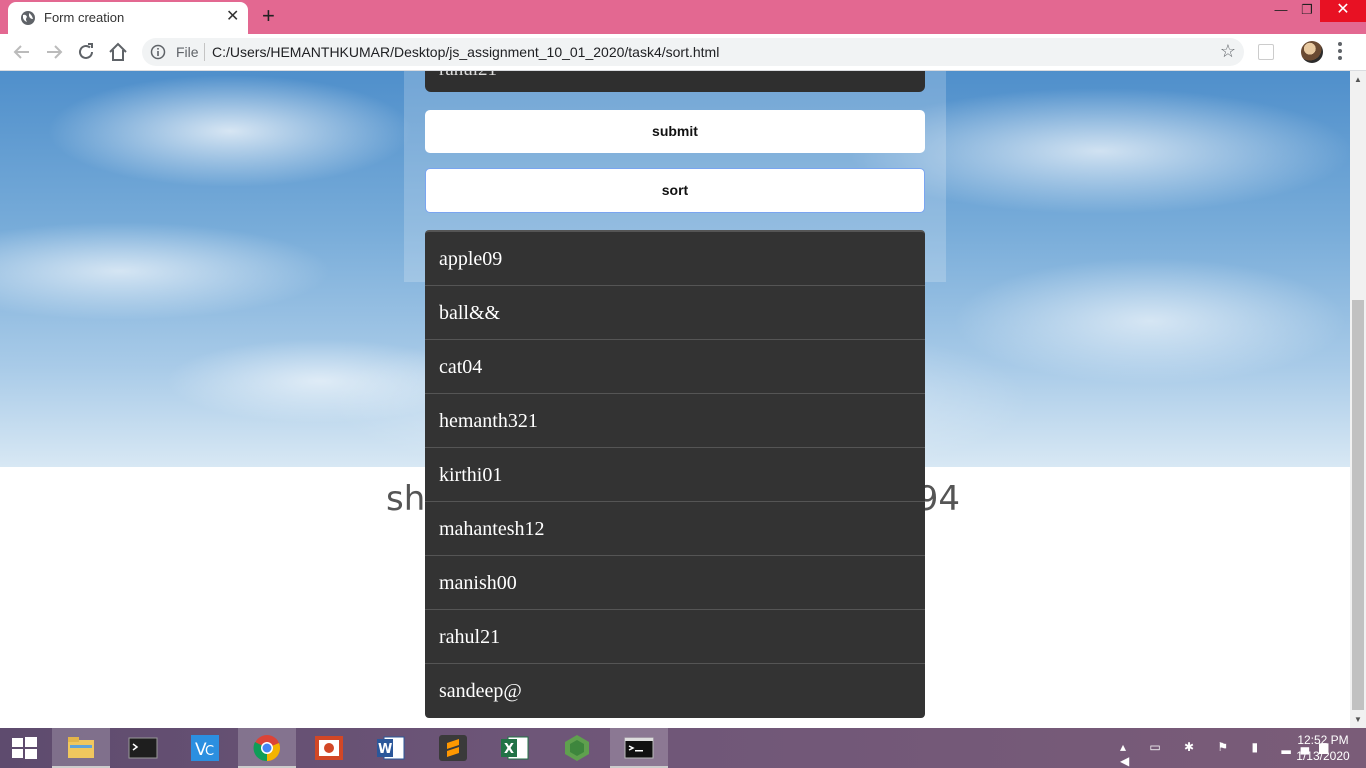 The height and width of the screenshot is (768, 1366). What do you see at coordinates (232, 17) in the screenshot?
I see `tab-close-icon: ✕` at bounding box center [232, 17].